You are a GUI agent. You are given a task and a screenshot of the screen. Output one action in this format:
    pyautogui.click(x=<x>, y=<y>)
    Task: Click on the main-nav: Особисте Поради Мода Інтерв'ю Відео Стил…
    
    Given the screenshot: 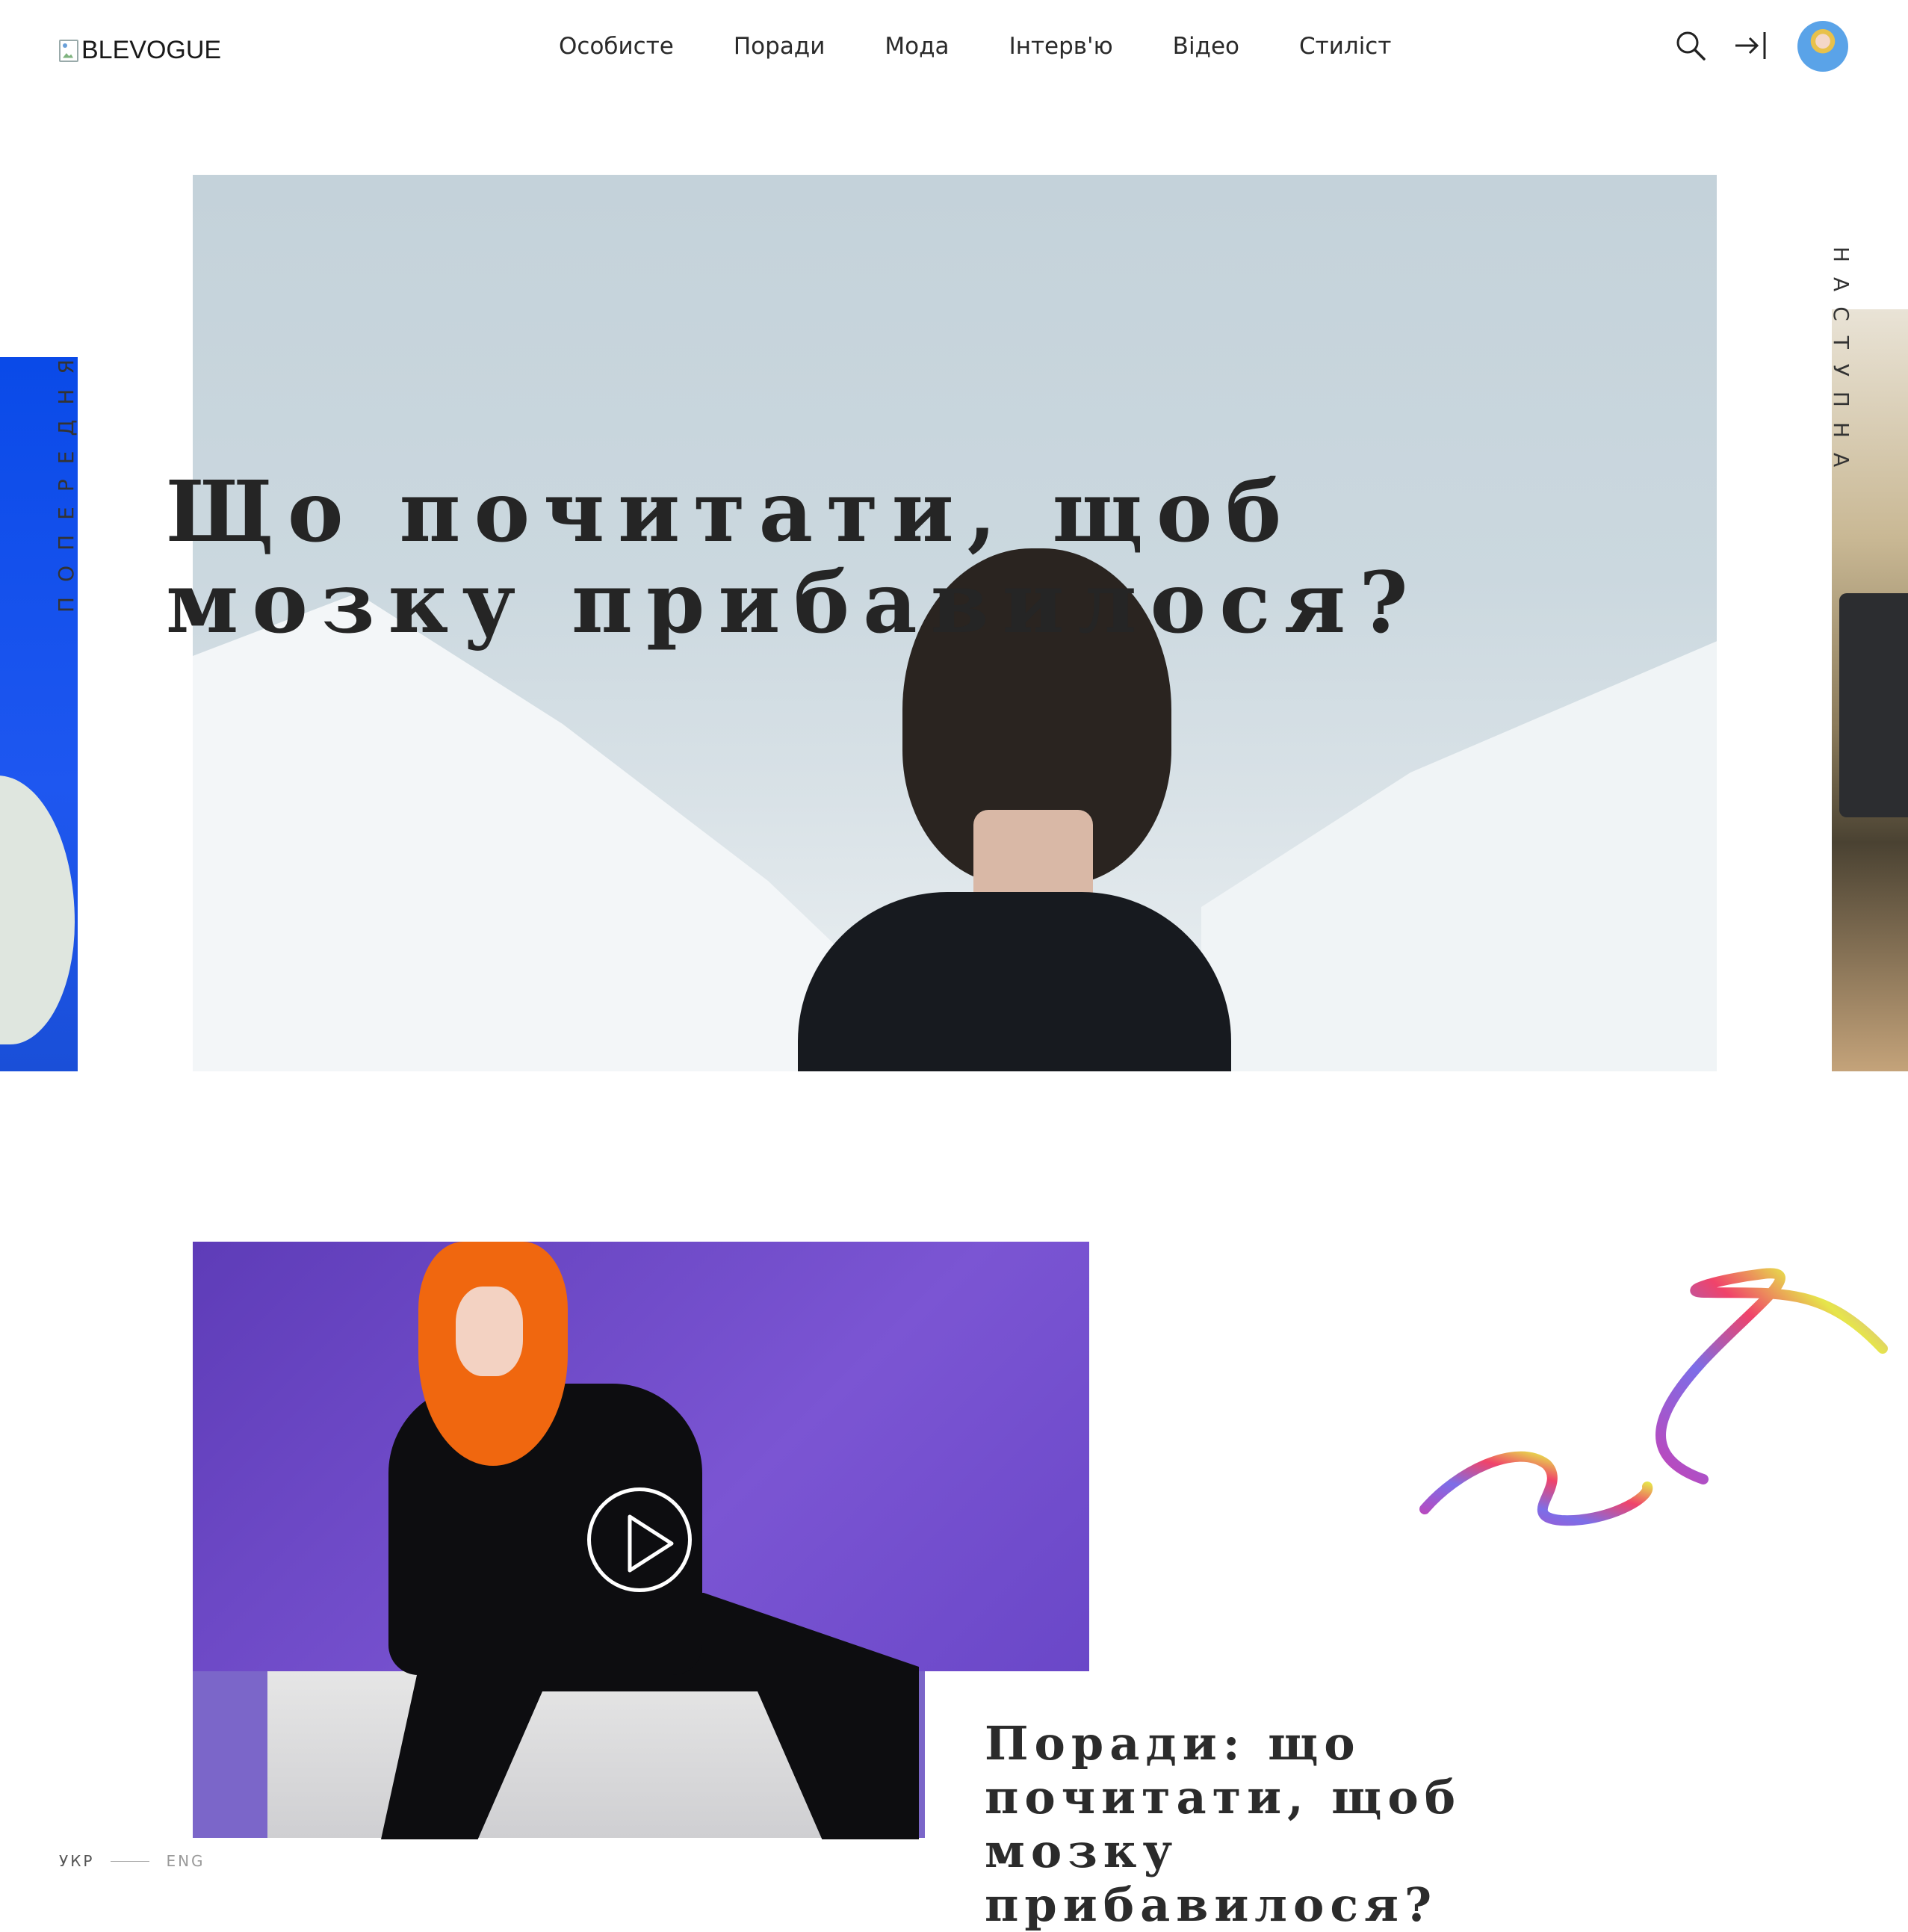 What is the action you would take?
    pyautogui.click(x=975, y=46)
    